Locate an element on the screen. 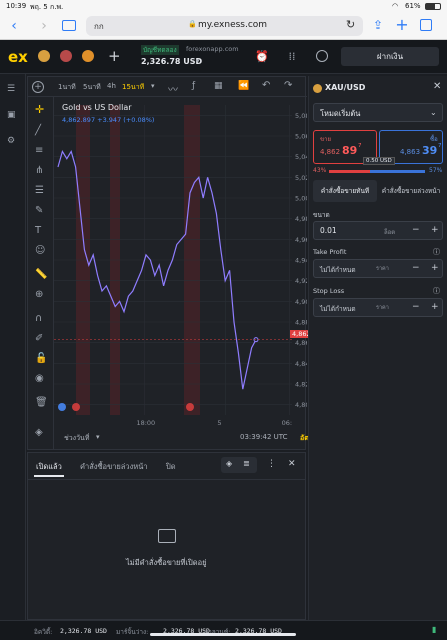 The width and height of the screenshot is (447, 640). reload-icon: ↻ is located at coordinates (350, 24).